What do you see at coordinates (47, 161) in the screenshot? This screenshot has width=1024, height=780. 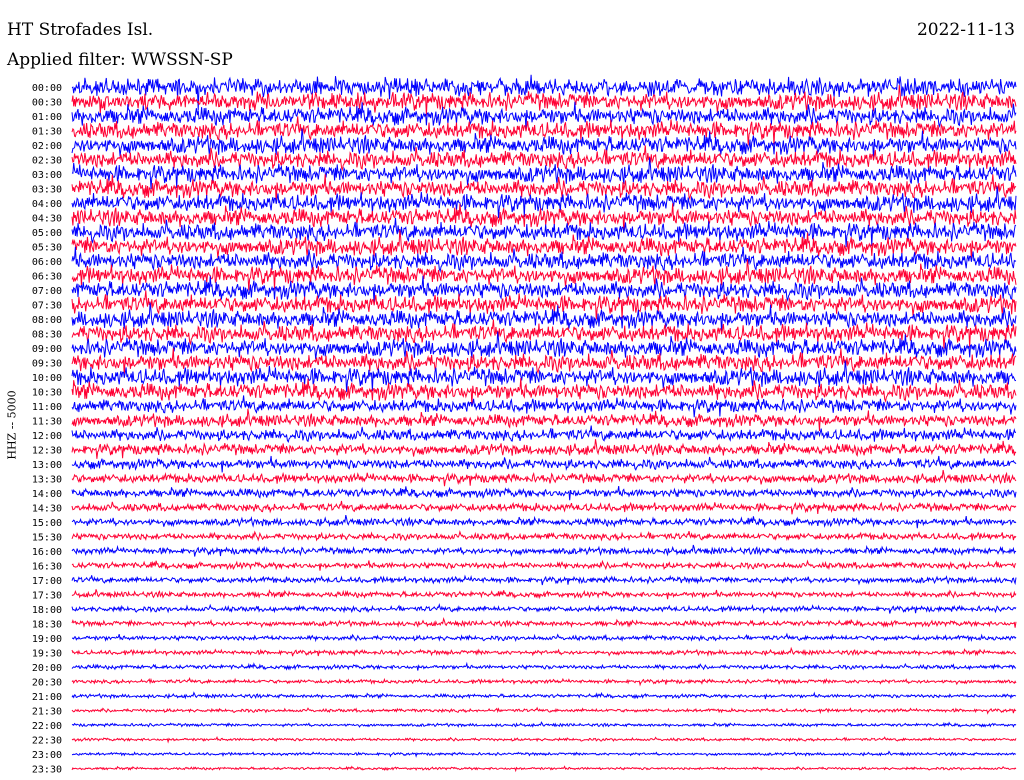 I see `hour-label: 02:30` at bounding box center [47, 161].